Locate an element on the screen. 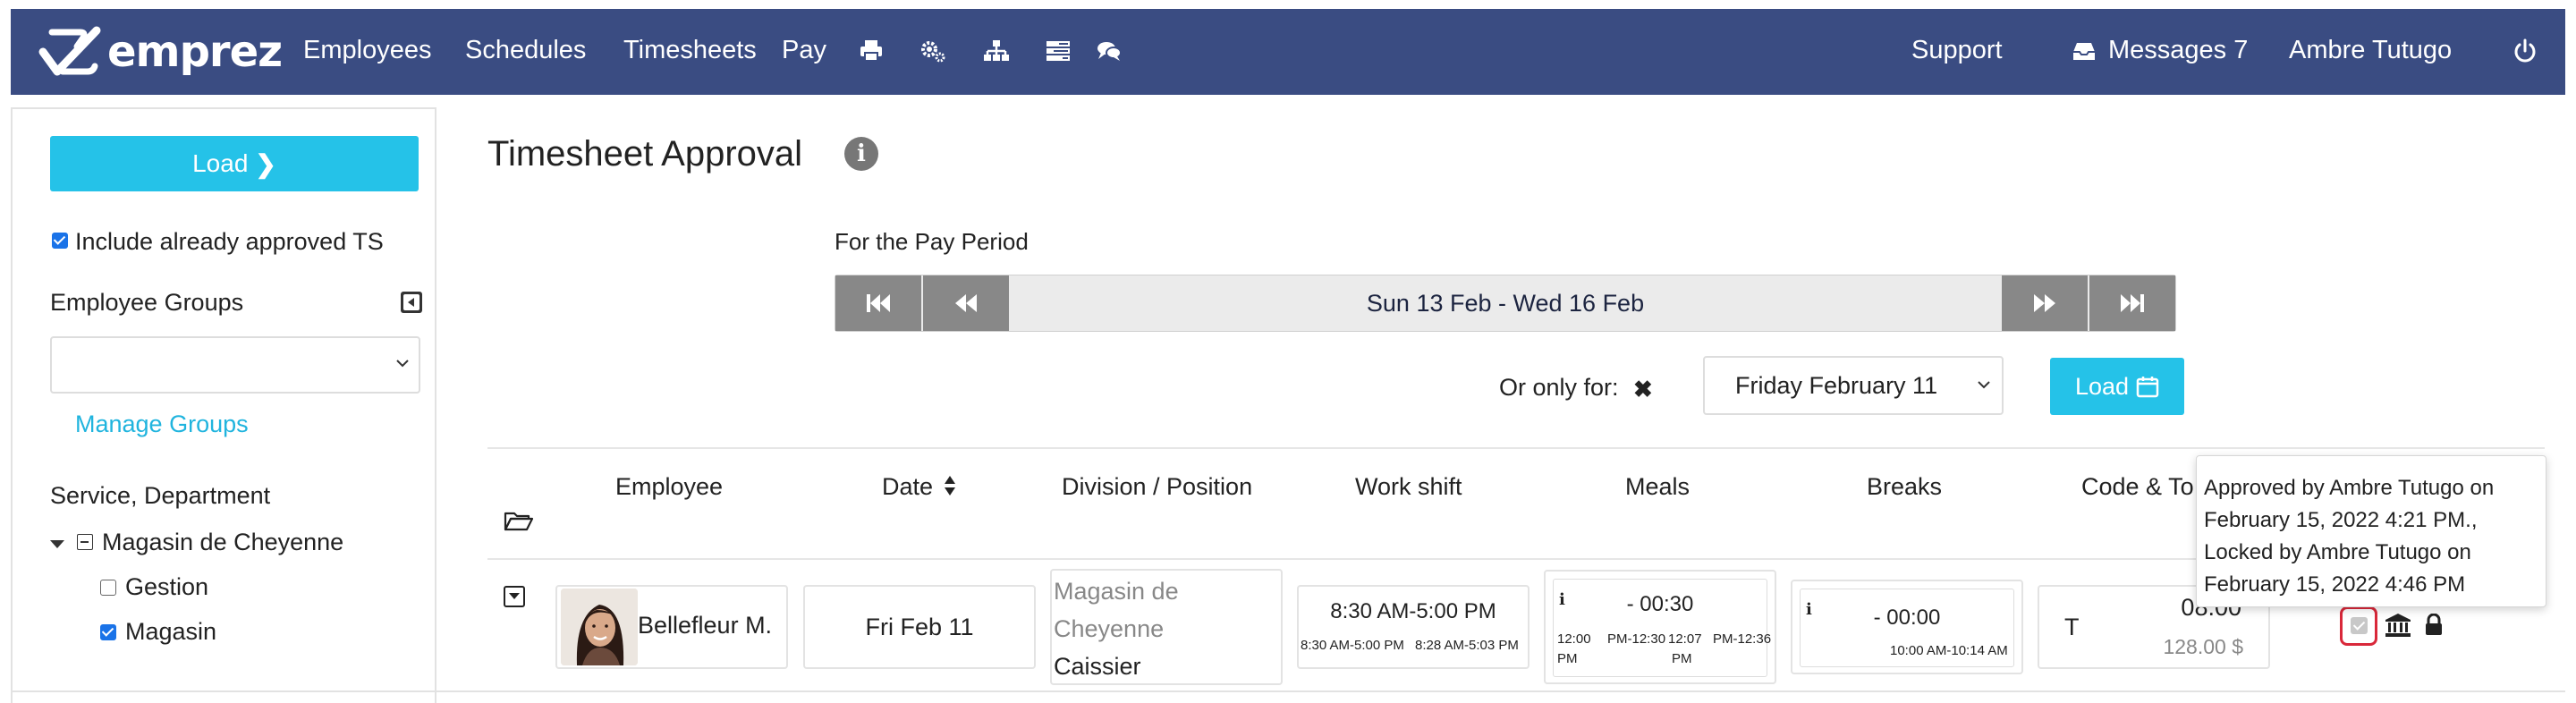 Image resolution: width=2576 pixels, height=703 pixels. nav-messages: Messages 7 is located at coordinates (2178, 50).